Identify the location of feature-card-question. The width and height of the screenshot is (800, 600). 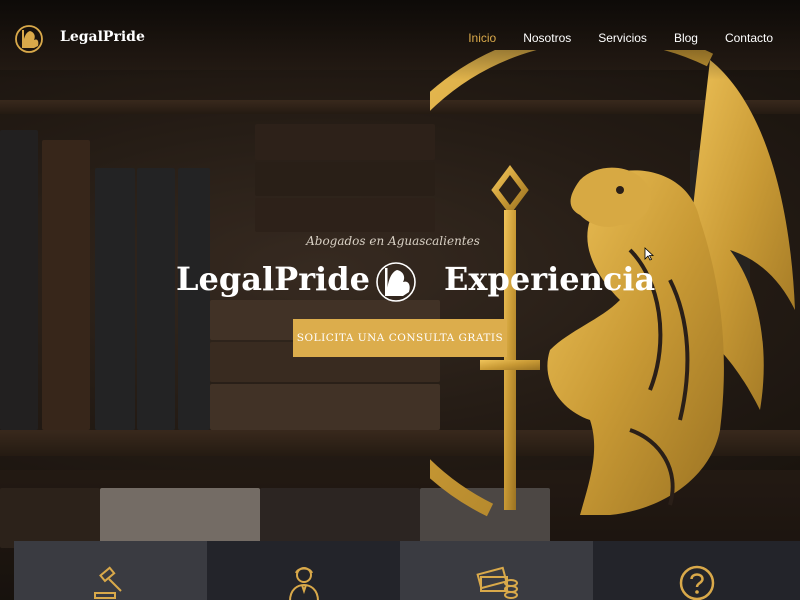
(696, 570).